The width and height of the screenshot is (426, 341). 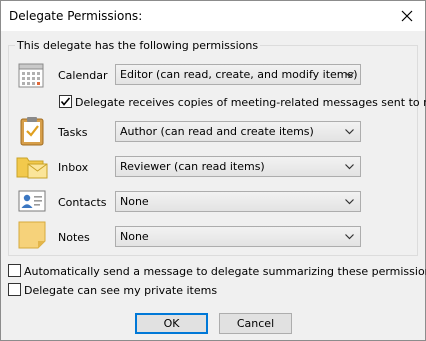 What do you see at coordinates (217, 131) in the screenshot?
I see `tasks-permission-value: Author (can read and create items)` at bounding box center [217, 131].